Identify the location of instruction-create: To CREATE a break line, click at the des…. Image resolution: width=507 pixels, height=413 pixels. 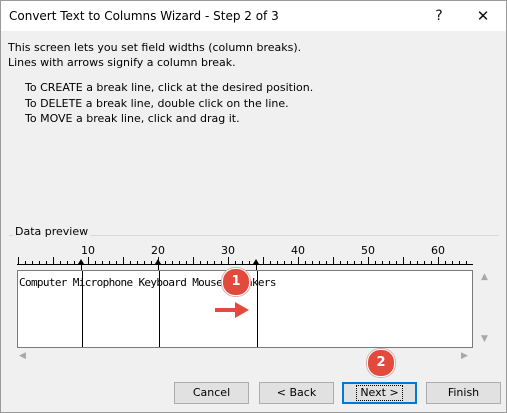
(169, 87).